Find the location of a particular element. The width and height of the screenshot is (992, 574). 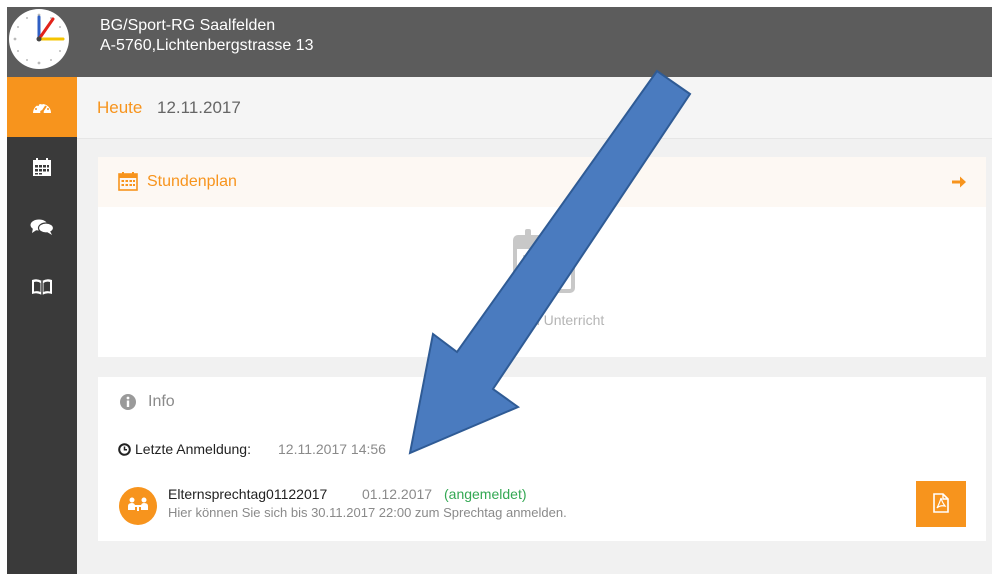

sidebar-item-messages is located at coordinates (42, 227).